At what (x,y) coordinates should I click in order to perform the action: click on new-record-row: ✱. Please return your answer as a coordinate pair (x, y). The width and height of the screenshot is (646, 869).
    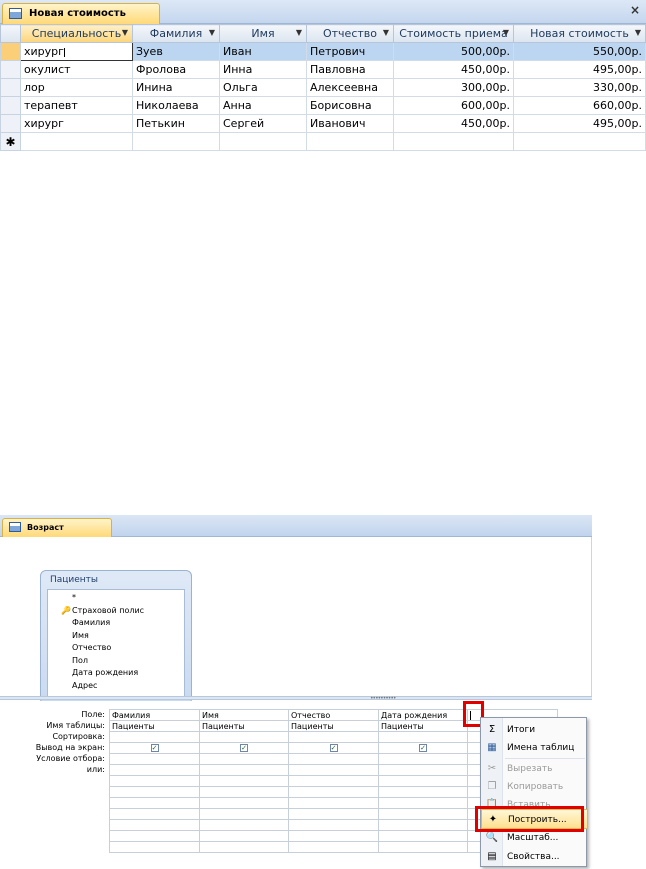
    Looking at the image, I should click on (323, 141).